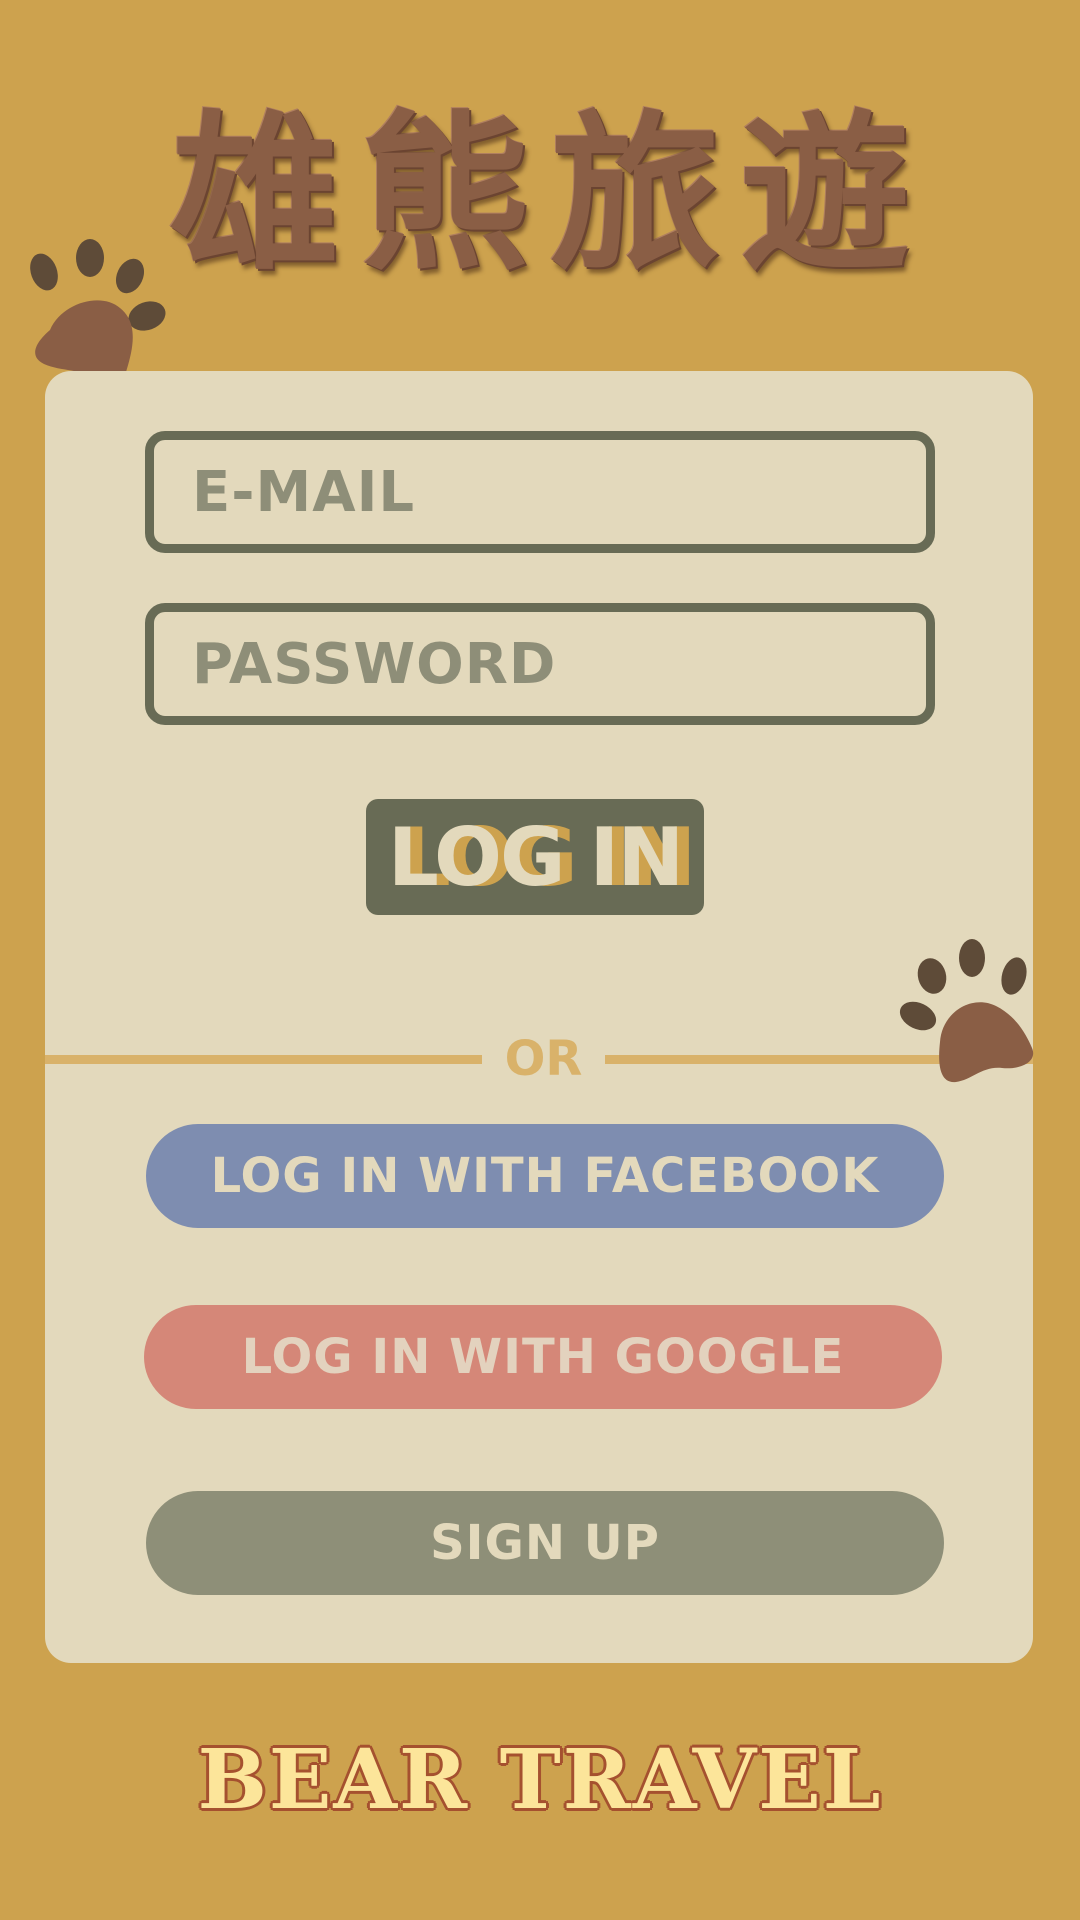  I want to click on or-divider: OR, so click(539, 1058).